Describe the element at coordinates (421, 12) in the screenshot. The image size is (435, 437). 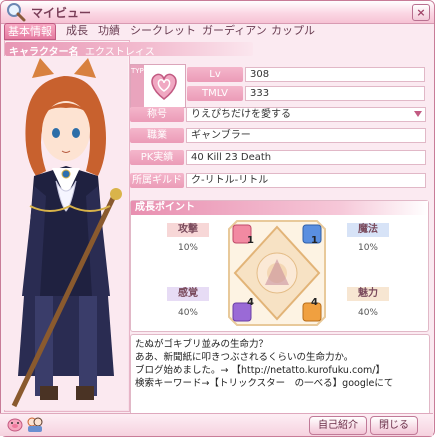
I see `close-window-button: ×` at that location.